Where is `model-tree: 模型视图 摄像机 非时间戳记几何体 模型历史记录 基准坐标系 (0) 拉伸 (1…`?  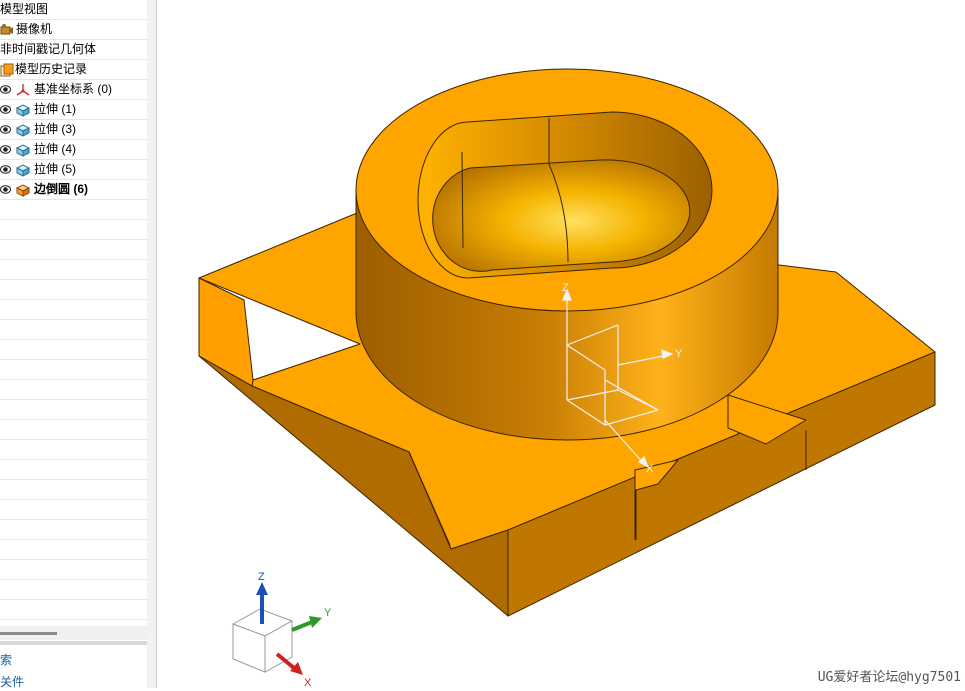
model-tree: 模型视图 摄像机 非时间戳记几何体 模型历史记录 基准坐标系 (0) 拉伸 (1… is located at coordinates (73, 310).